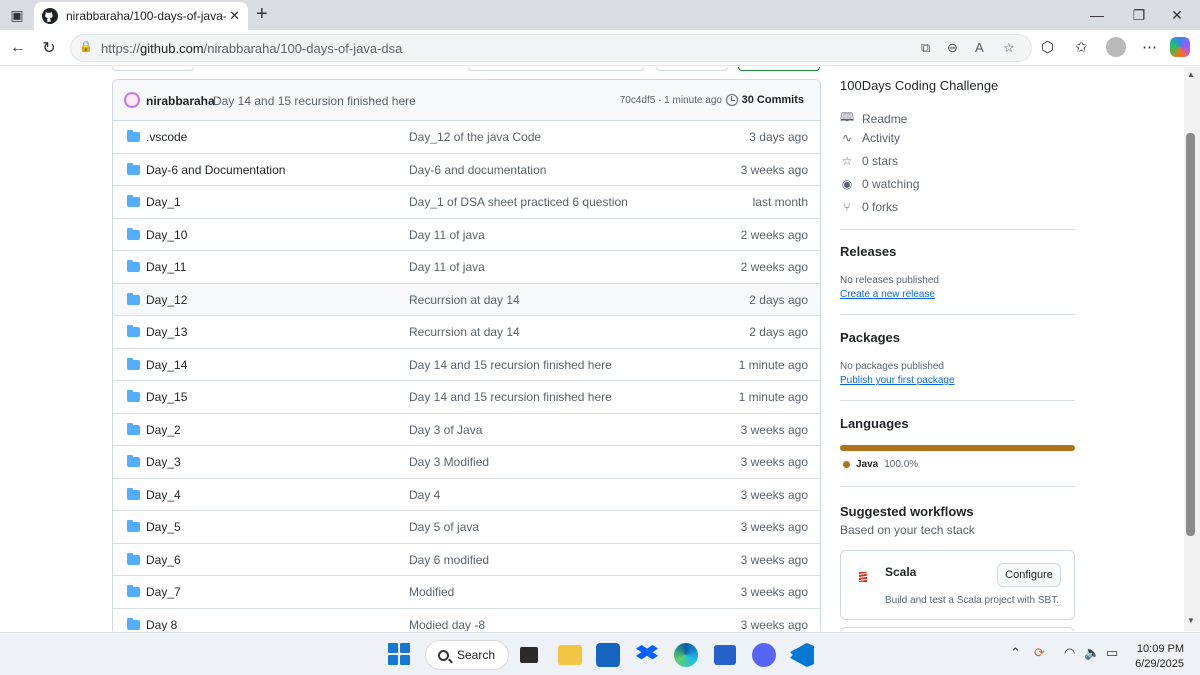 The height and width of the screenshot is (675, 1200). Describe the element at coordinates (431, 592) in the screenshot. I see `file-commit-message: Modified` at that location.